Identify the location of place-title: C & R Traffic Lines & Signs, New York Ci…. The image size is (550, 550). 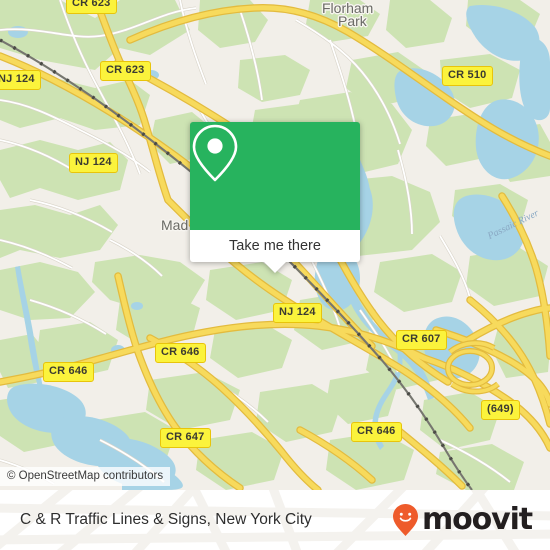
(166, 519).